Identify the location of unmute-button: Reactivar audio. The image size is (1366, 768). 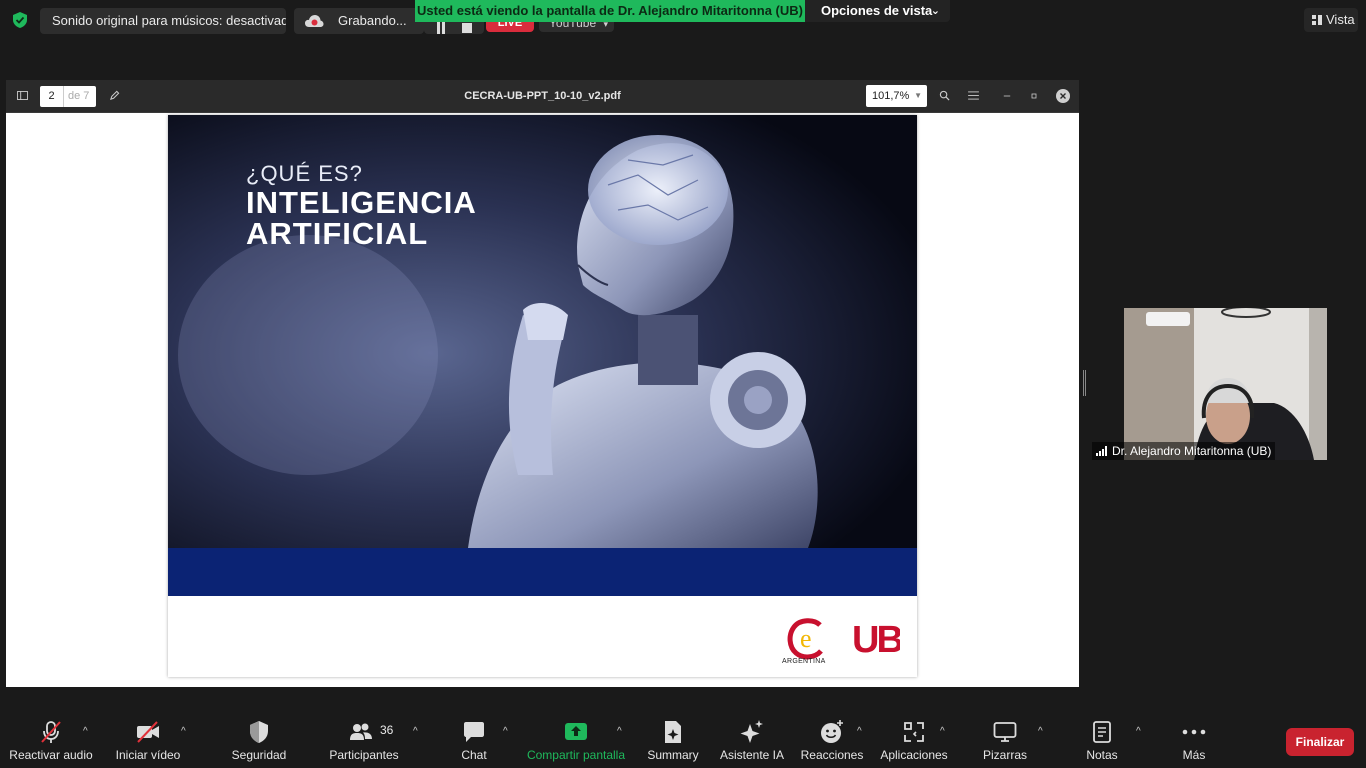
(51, 740).